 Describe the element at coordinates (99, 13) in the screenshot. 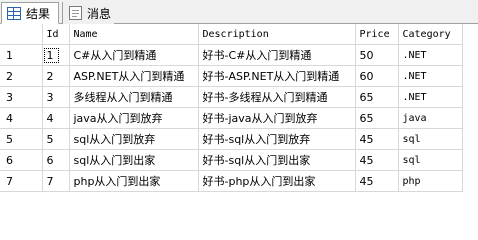

I see `tab-messages-label: 消息` at that location.